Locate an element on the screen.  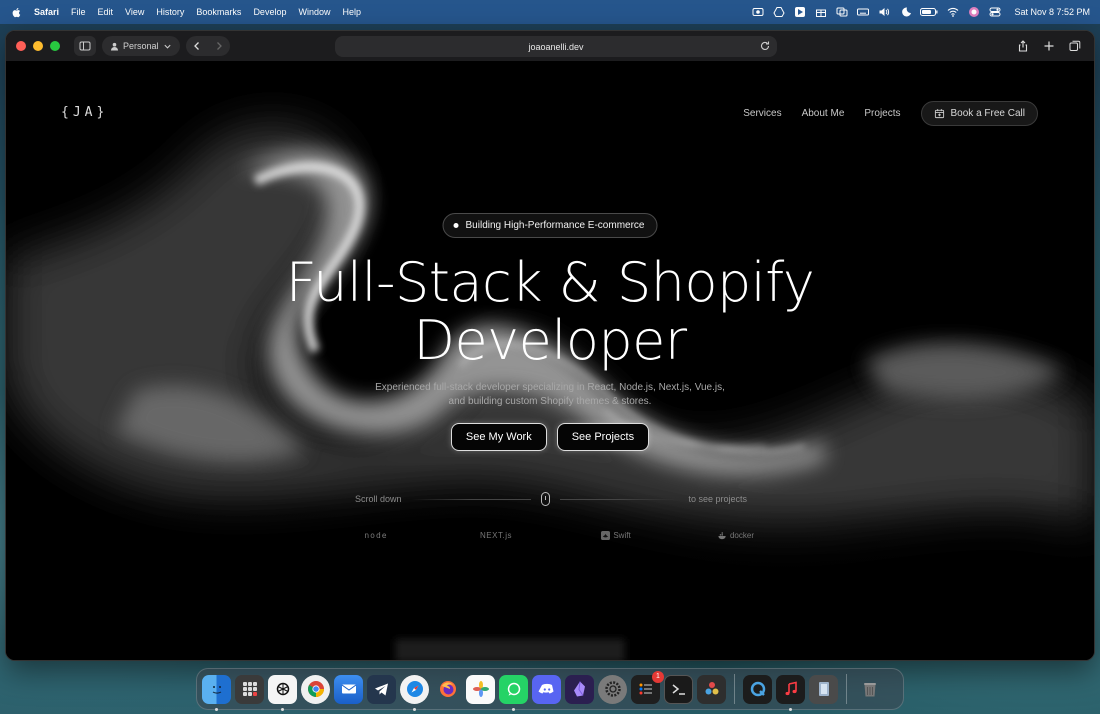
toolbar-right-actions is located at coordinates (1049, 46).